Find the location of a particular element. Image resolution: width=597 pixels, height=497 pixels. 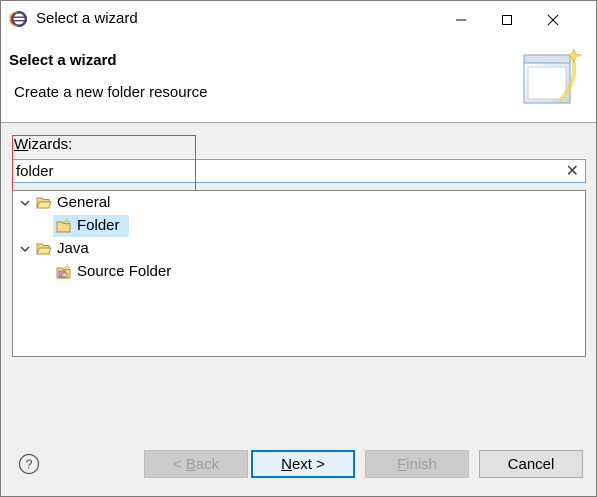

wizards-label-rest: izards: is located at coordinates (50, 144).